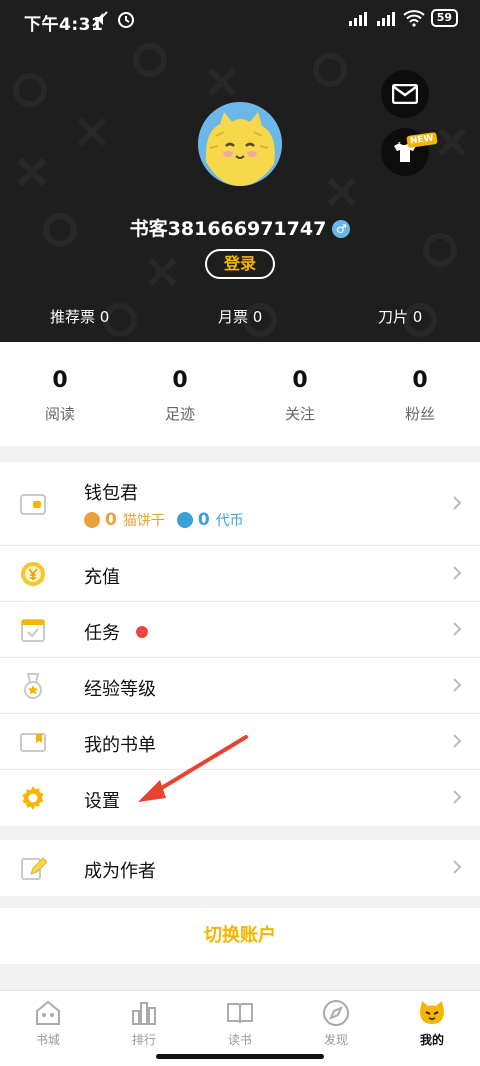  I want to click on status-left-icons, so click(113, 19).